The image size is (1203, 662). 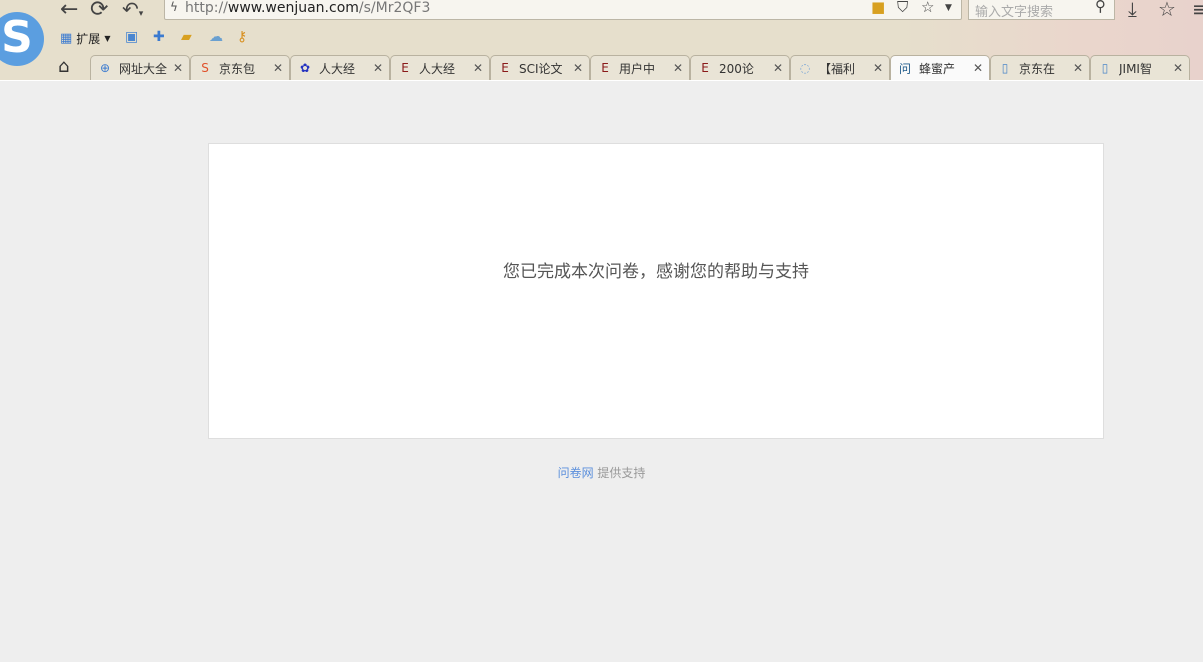 I want to click on shield-icon: ⛉, so click(x=902, y=8).